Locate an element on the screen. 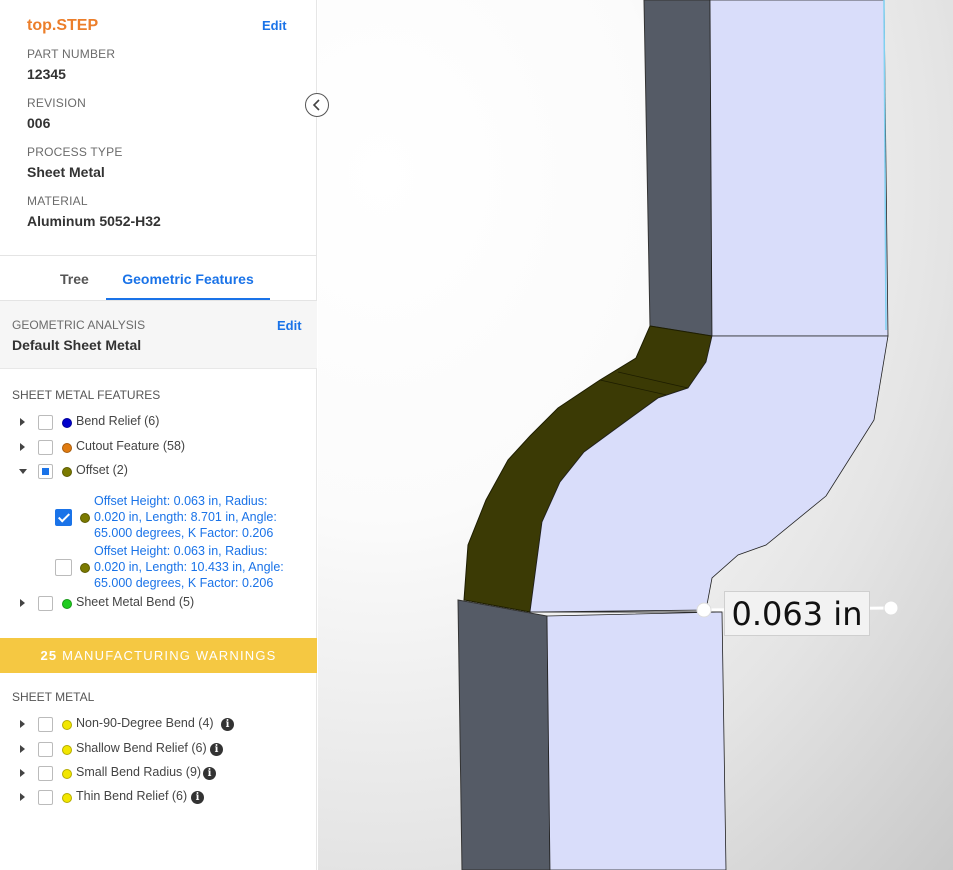 This screenshot has width=953, height=870. material-label: MATERIAL is located at coordinates (57, 201).